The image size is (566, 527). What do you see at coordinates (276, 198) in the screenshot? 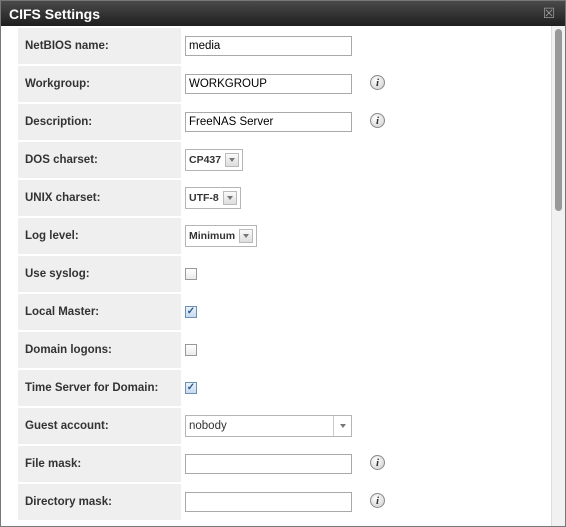
I see `form-row-unix-charset: UNIX charset: UTF-8` at bounding box center [276, 198].